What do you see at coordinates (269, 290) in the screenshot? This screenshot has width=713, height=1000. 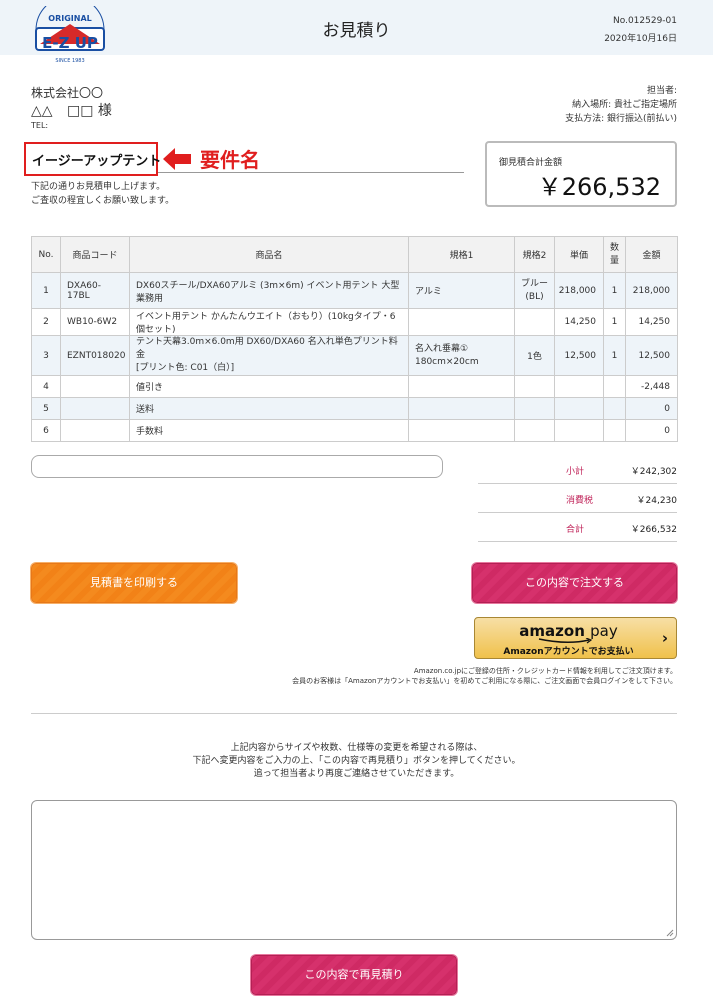 I see `cell-name: DX60スチール/DXA60アルミ (3m×6m) イベント用テント 大型業務用` at bounding box center [269, 290].